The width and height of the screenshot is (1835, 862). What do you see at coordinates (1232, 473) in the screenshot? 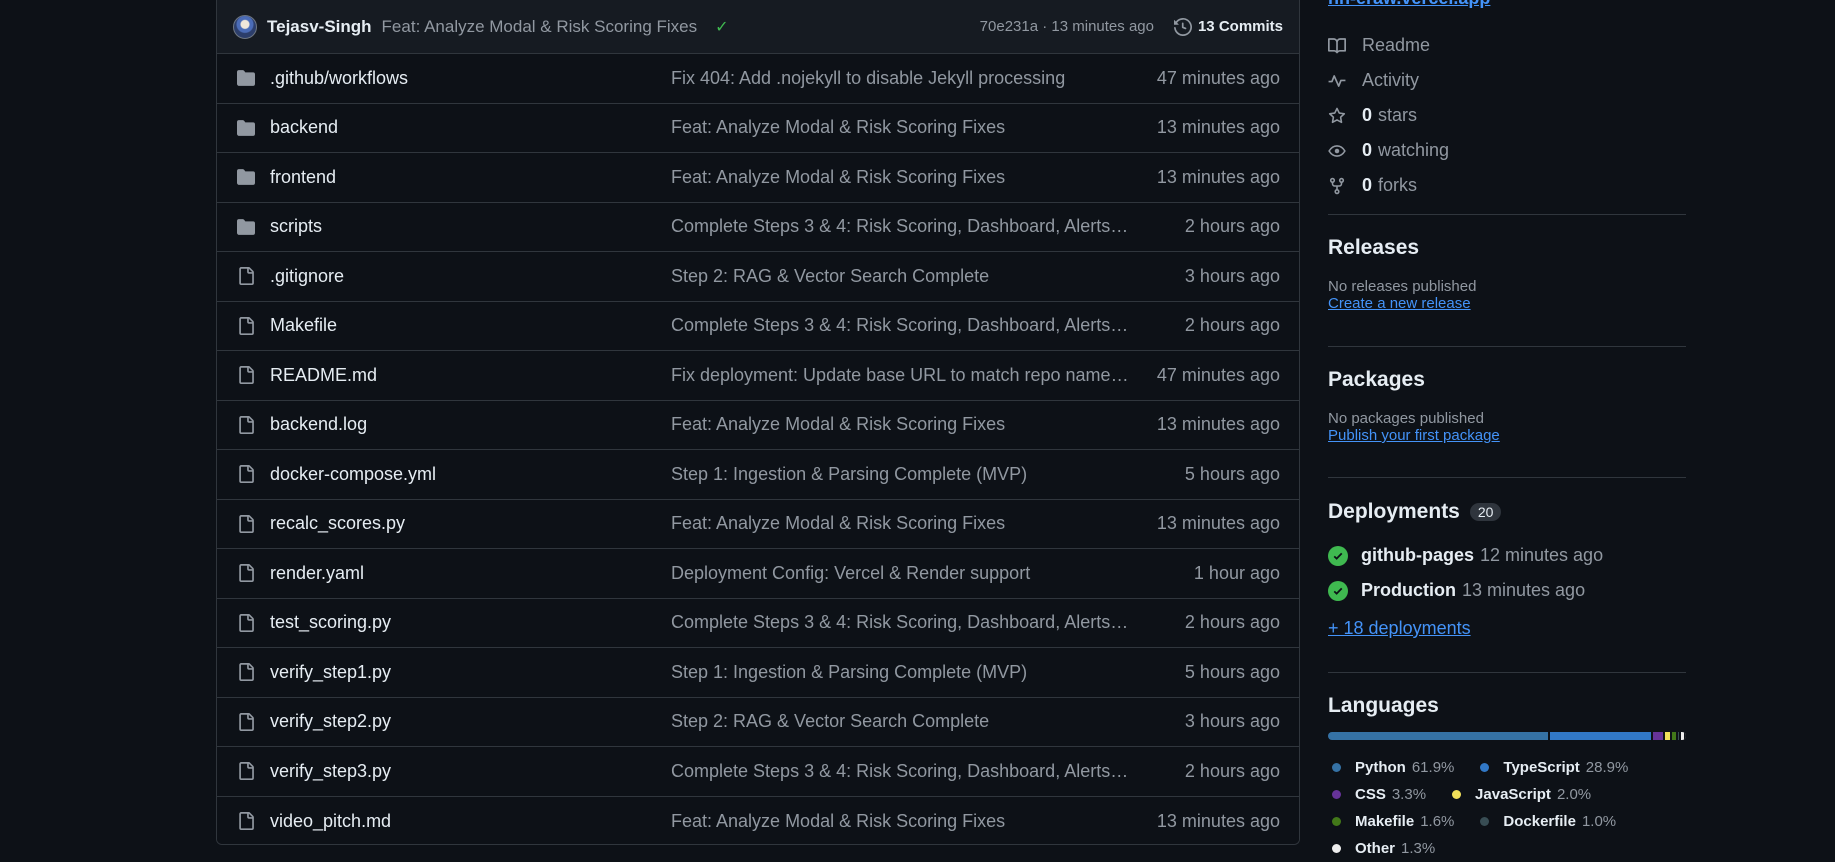
I see `file-commit-time: 5 hours ago` at bounding box center [1232, 473].